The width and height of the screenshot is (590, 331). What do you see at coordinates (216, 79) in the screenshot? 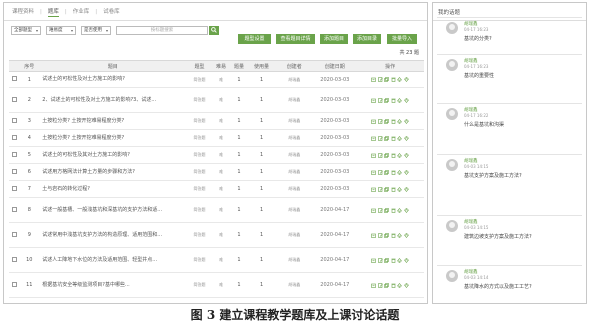
I see `table-row: 1 试述土的可松性及对土方施工的影响? 简答题难 1 1 胡瑞鑫 2020-03-03` at bounding box center [216, 79].